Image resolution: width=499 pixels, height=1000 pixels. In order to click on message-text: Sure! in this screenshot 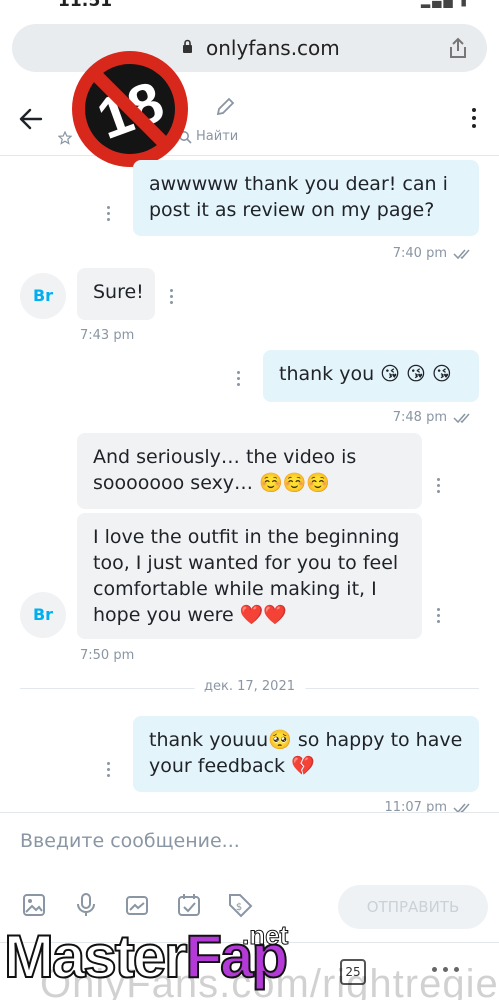, I will do `click(118, 292)`.